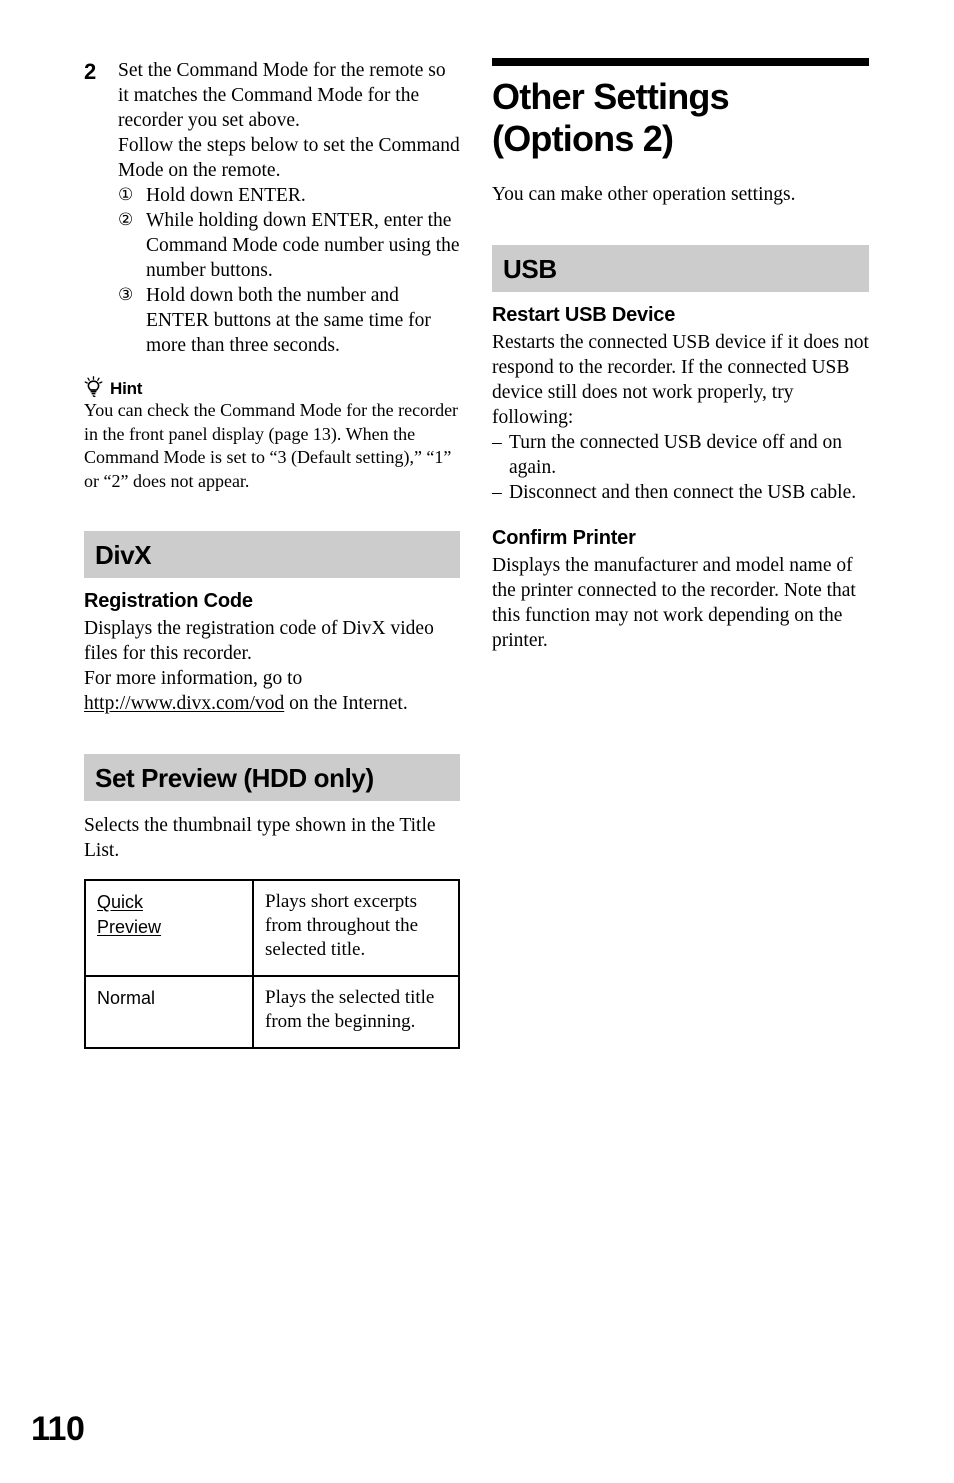 Image resolution: width=954 pixels, height=1483 pixels. What do you see at coordinates (346, 703) in the screenshot?
I see `divx-paragraph-2-post: on the Internet.` at bounding box center [346, 703].